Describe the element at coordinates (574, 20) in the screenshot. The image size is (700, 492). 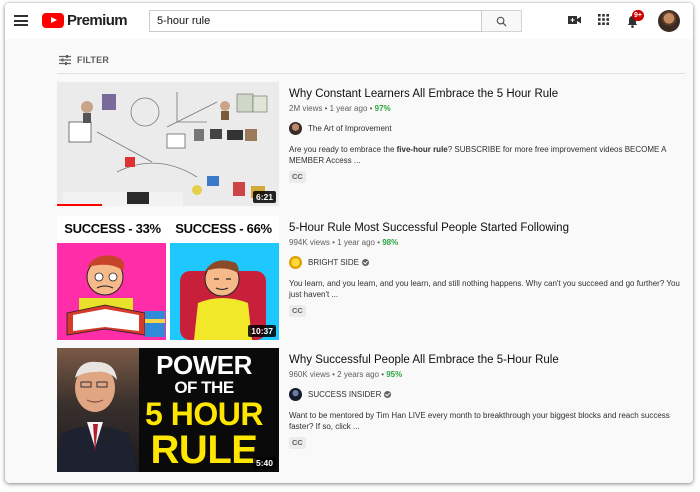
I see `create-video-icon` at that location.